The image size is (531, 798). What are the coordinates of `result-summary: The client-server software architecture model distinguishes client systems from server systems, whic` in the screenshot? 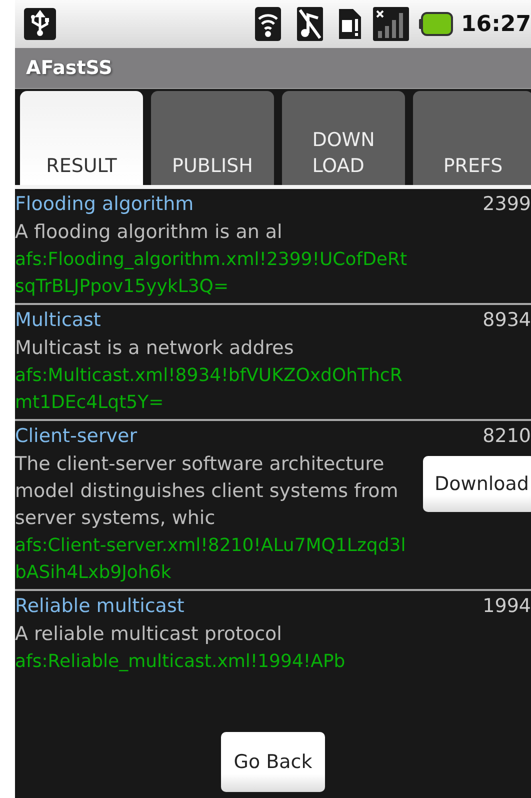 It's located at (207, 491).